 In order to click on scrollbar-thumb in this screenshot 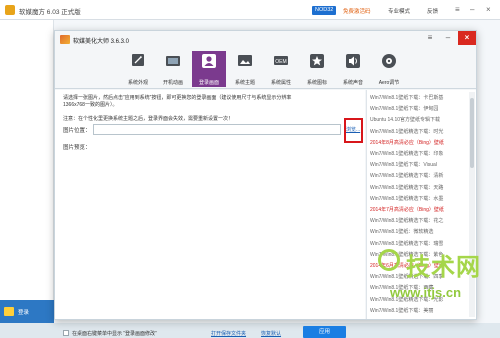, I will do `click(472, 133)`.